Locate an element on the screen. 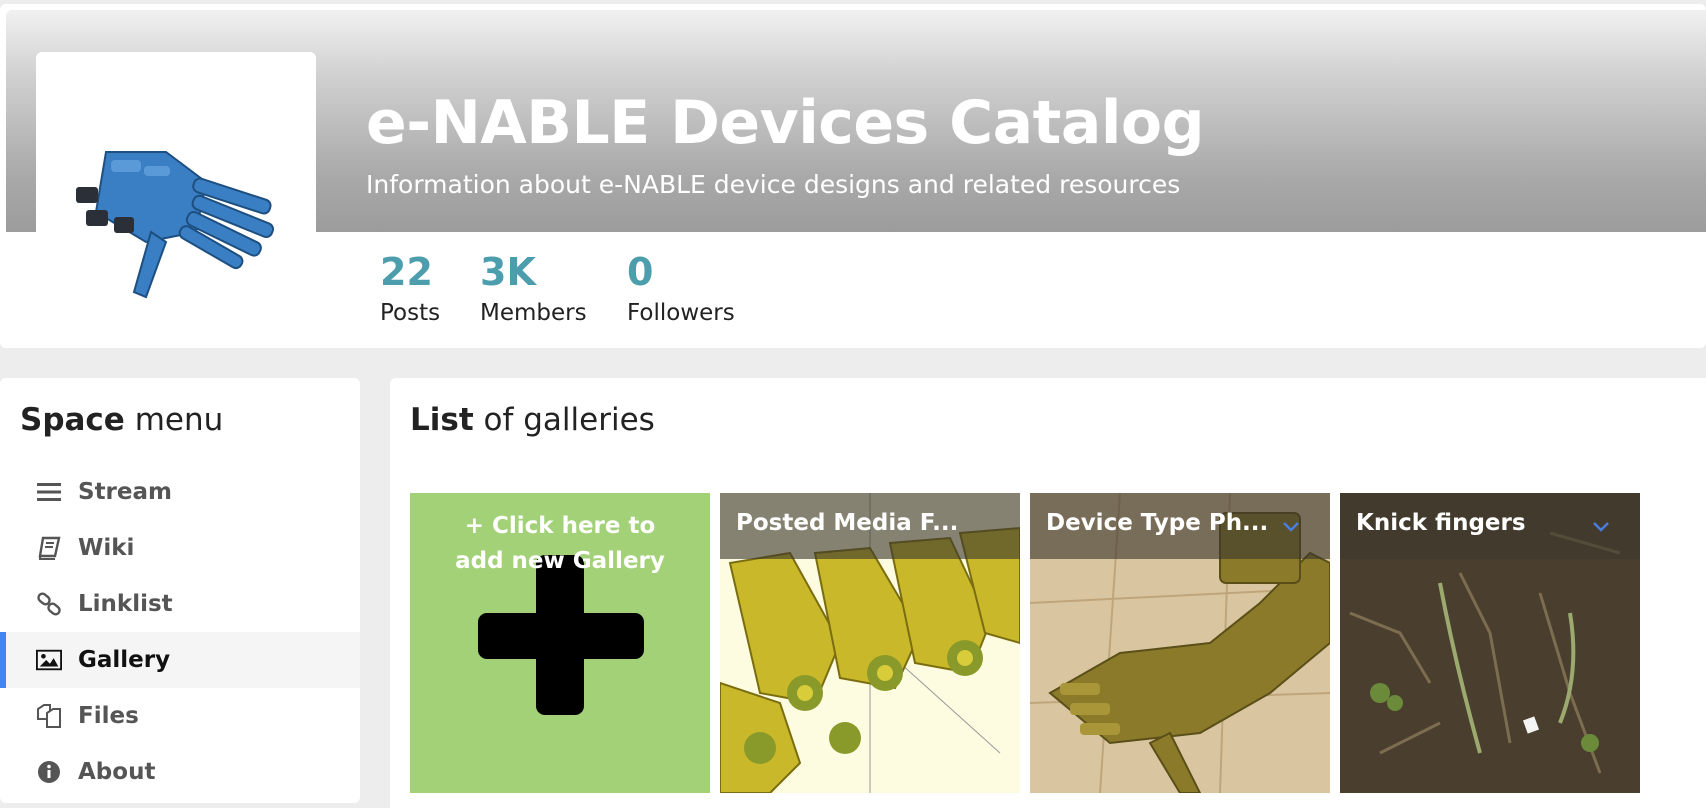  sidebar-item-label: About is located at coordinates (117, 772).